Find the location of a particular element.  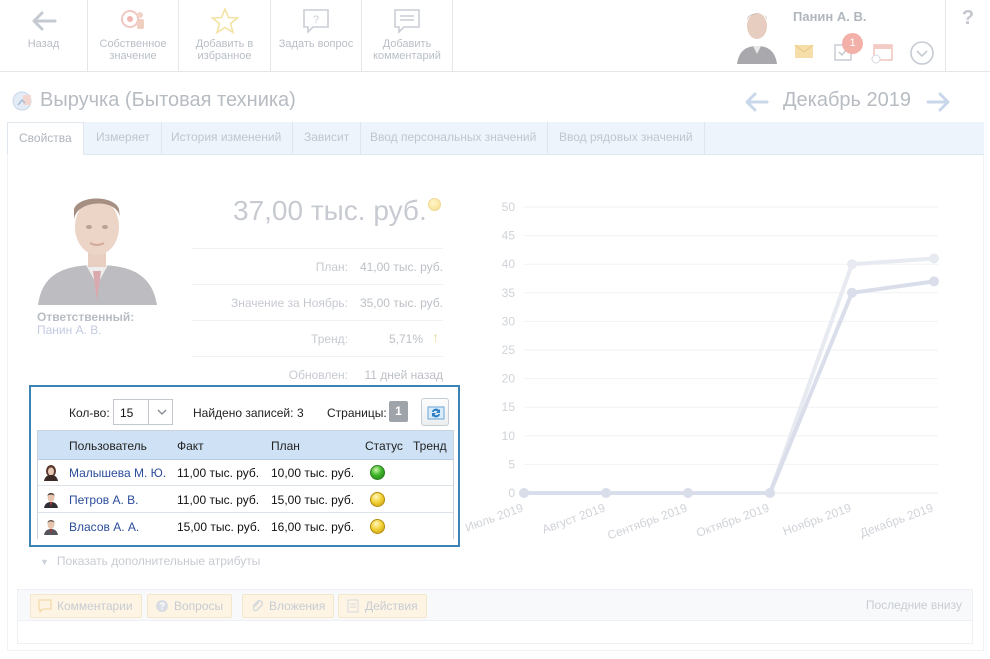

updated-value: 11 дней назад is located at coordinates (403, 375).